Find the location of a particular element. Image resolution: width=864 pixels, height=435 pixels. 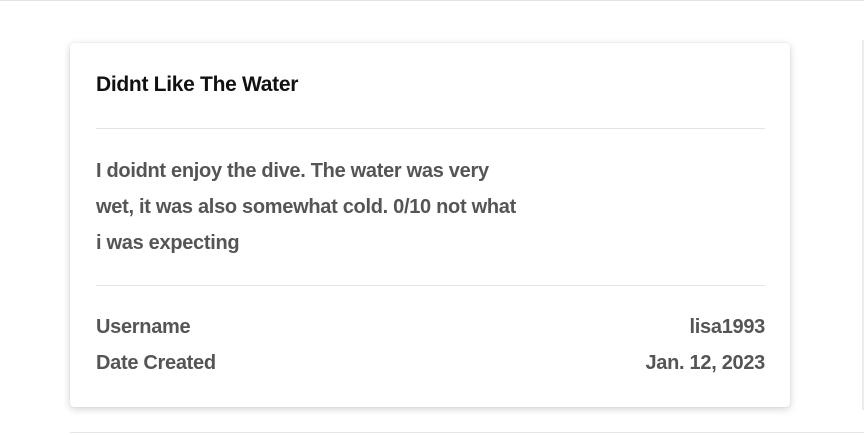

body-divider is located at coordinates (430, 285).